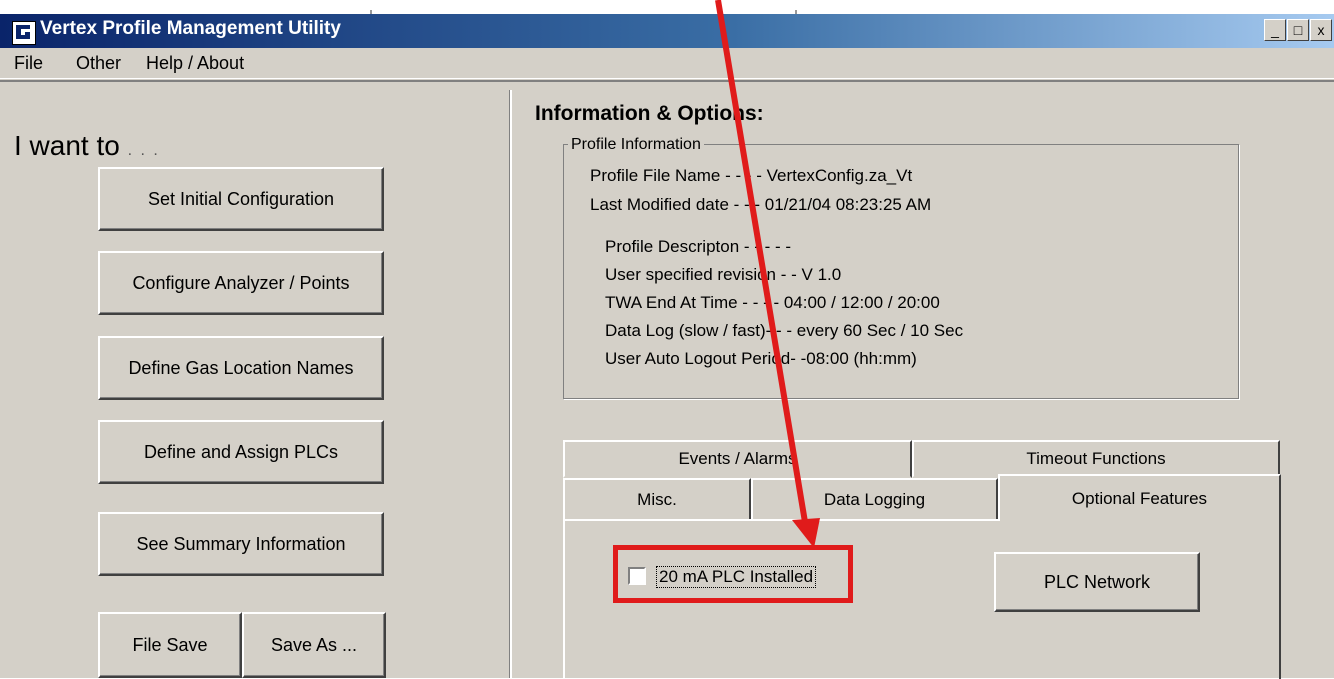  I want to click on tab-data-logging: Data Logging, so click(874, 499).